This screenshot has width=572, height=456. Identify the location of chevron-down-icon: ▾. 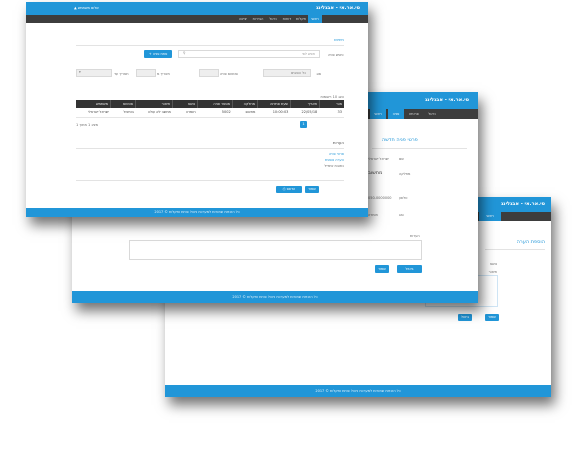
(80, 72).